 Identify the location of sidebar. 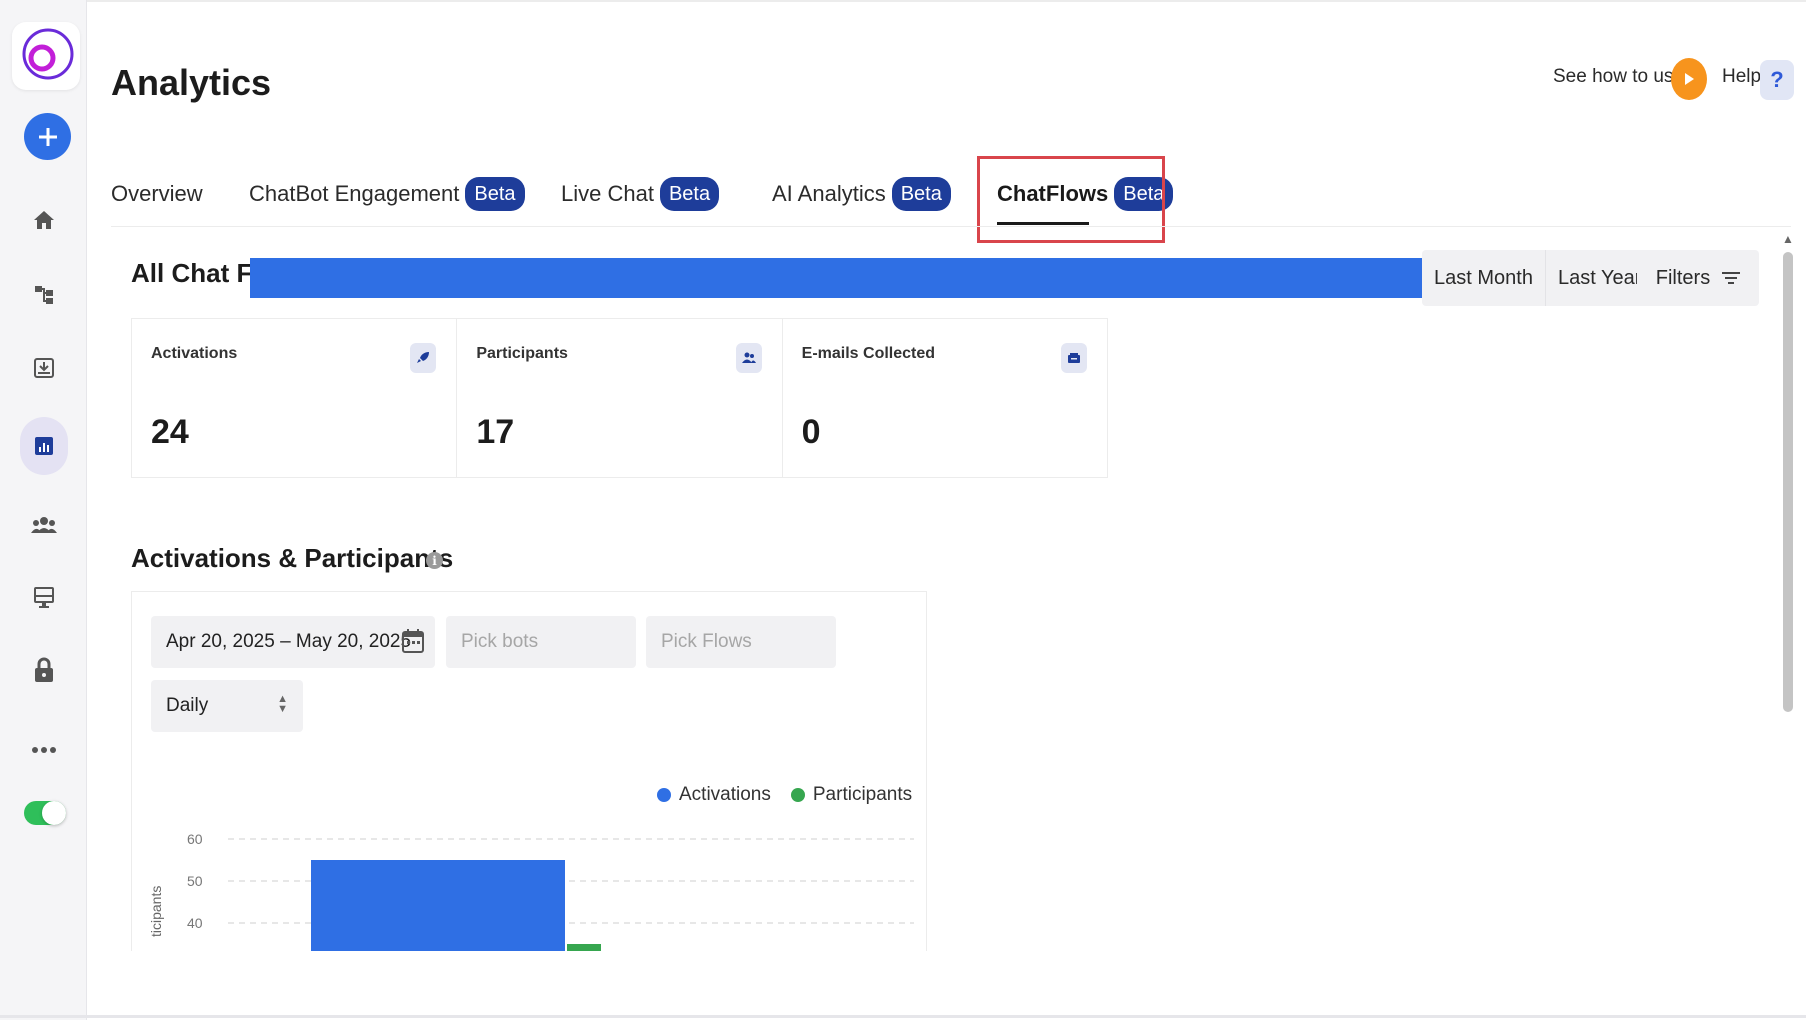
(43, 510).